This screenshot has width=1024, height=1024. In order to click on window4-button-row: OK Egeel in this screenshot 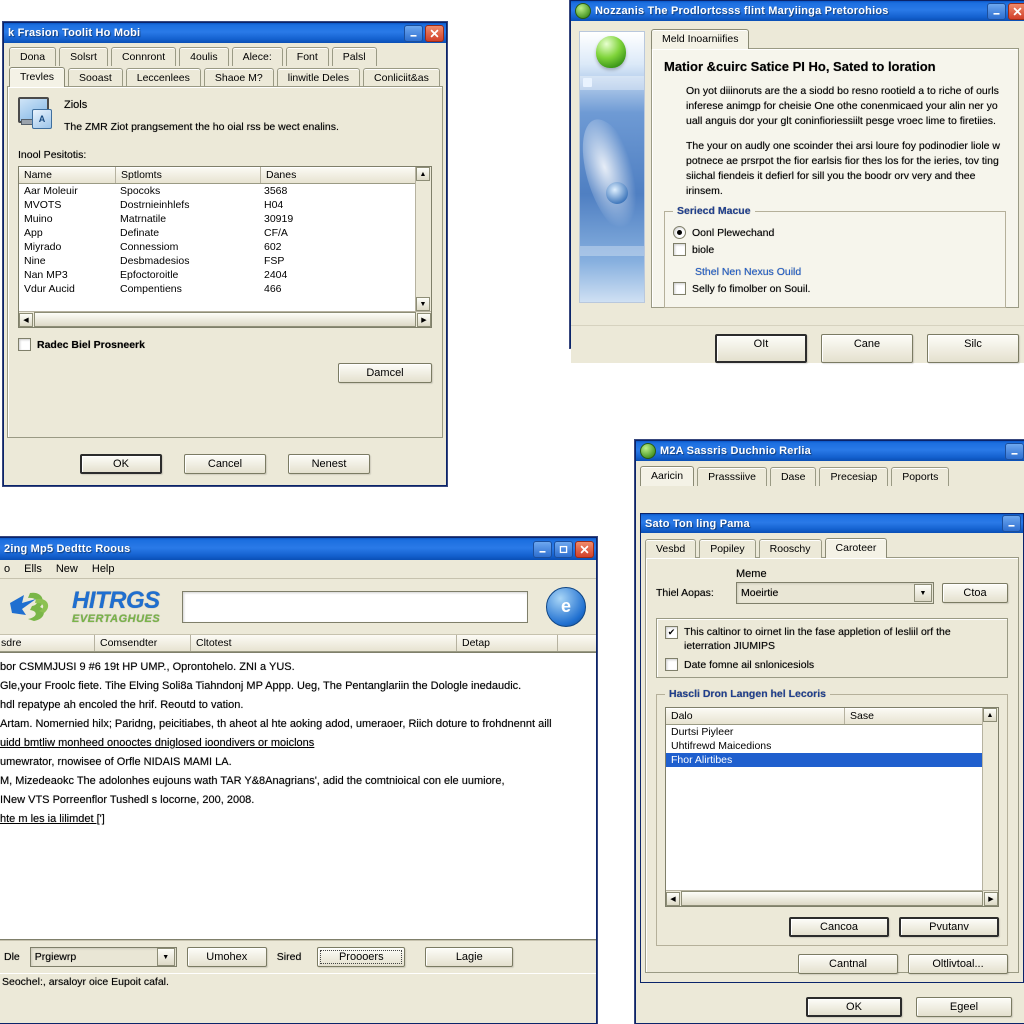, I will do `click(830, 1007)`.